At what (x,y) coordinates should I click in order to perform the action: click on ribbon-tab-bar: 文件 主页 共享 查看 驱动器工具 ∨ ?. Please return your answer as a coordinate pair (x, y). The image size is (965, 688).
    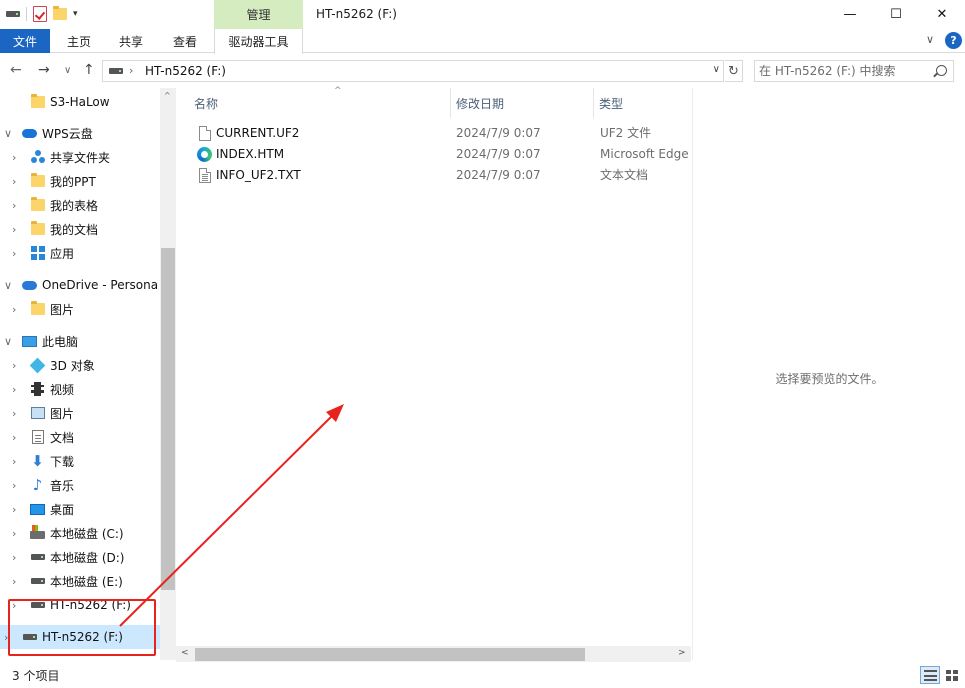
    Looking at the image, I should click on (482, 41).